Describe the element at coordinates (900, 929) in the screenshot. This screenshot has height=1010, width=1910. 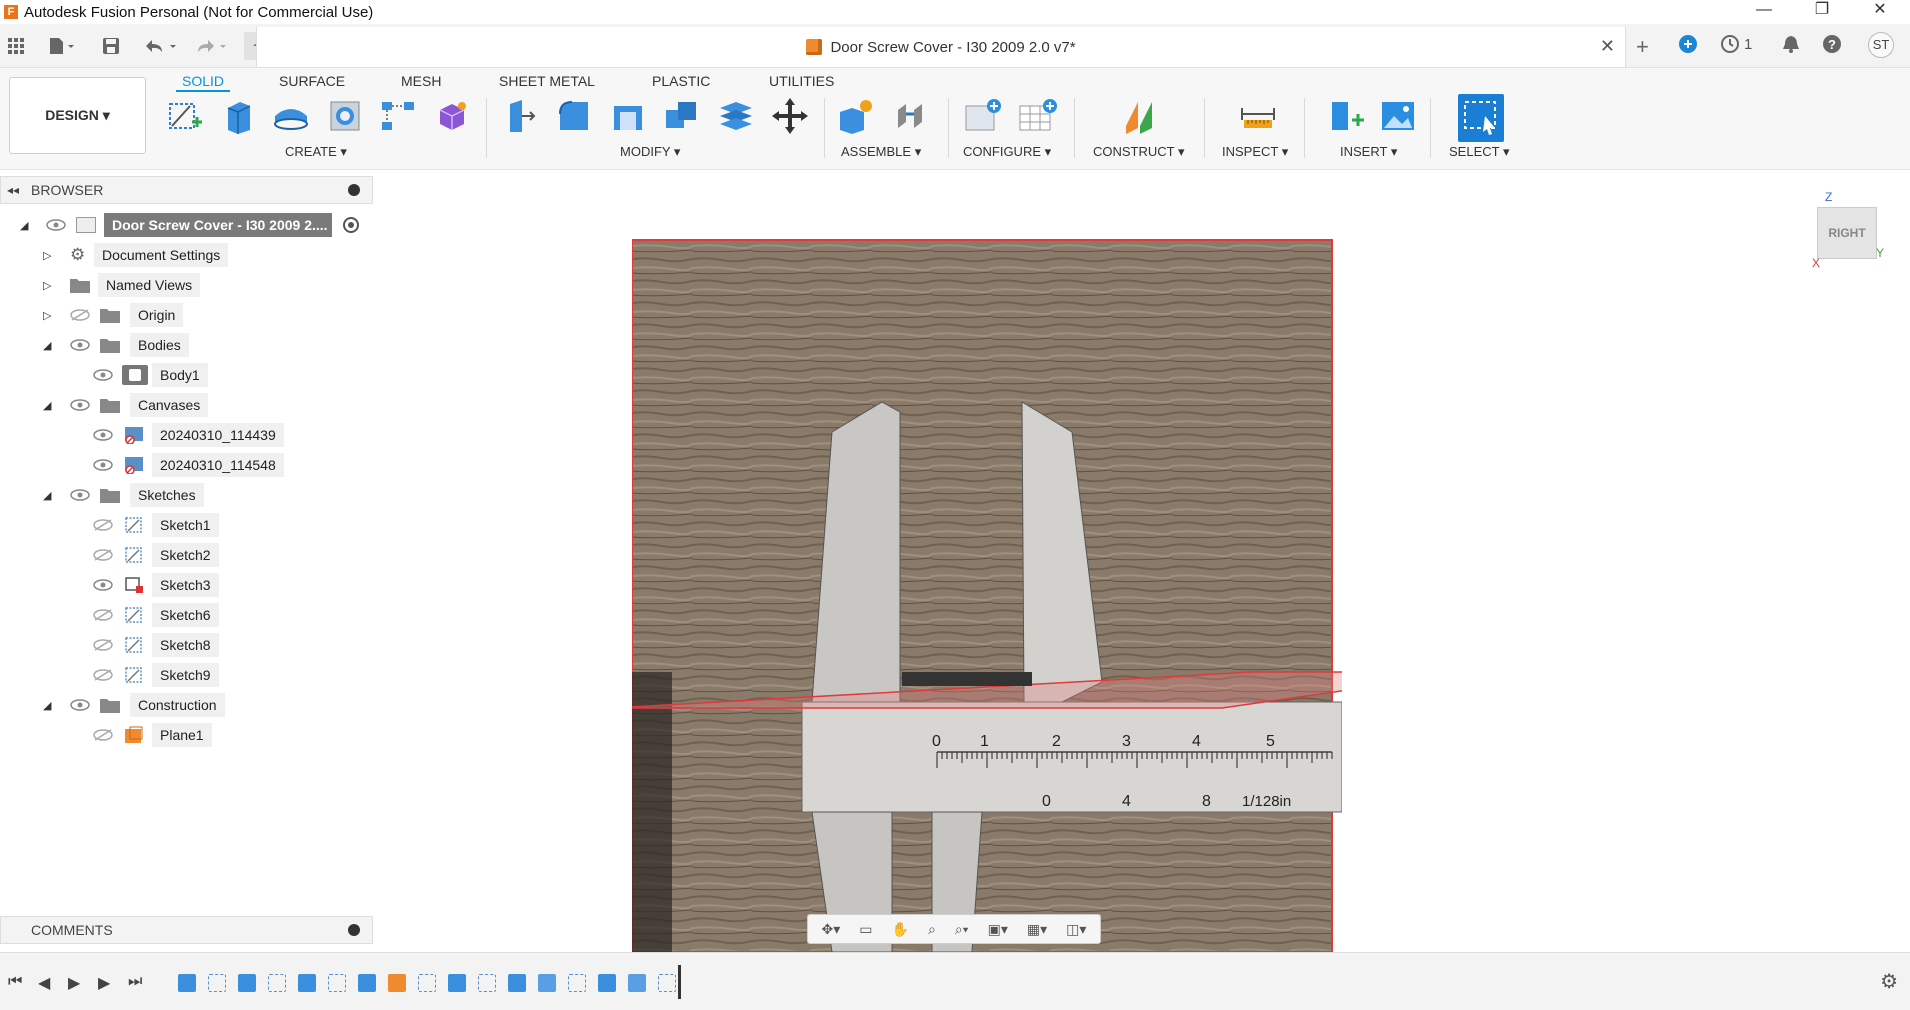
I see `pan-hand-icon: ✋` at that location.